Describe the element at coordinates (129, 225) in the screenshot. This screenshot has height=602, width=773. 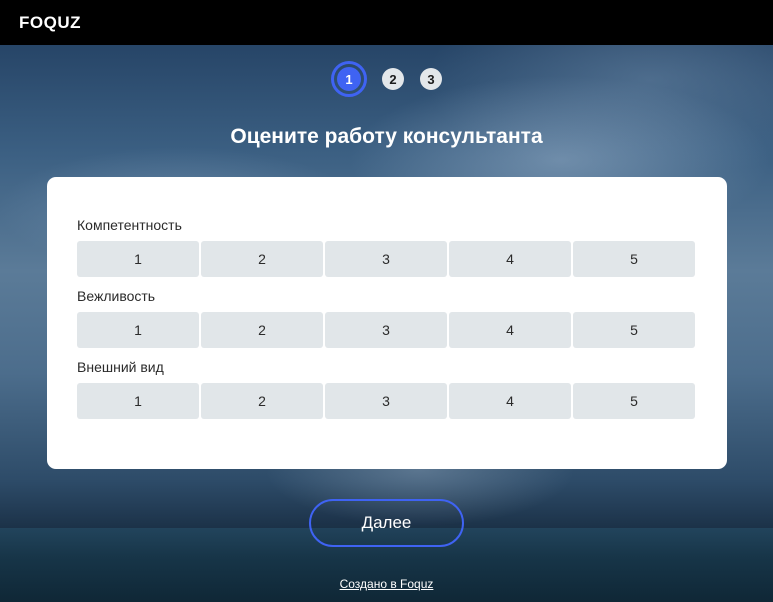
I see `question-label: Компетентность` at that location.